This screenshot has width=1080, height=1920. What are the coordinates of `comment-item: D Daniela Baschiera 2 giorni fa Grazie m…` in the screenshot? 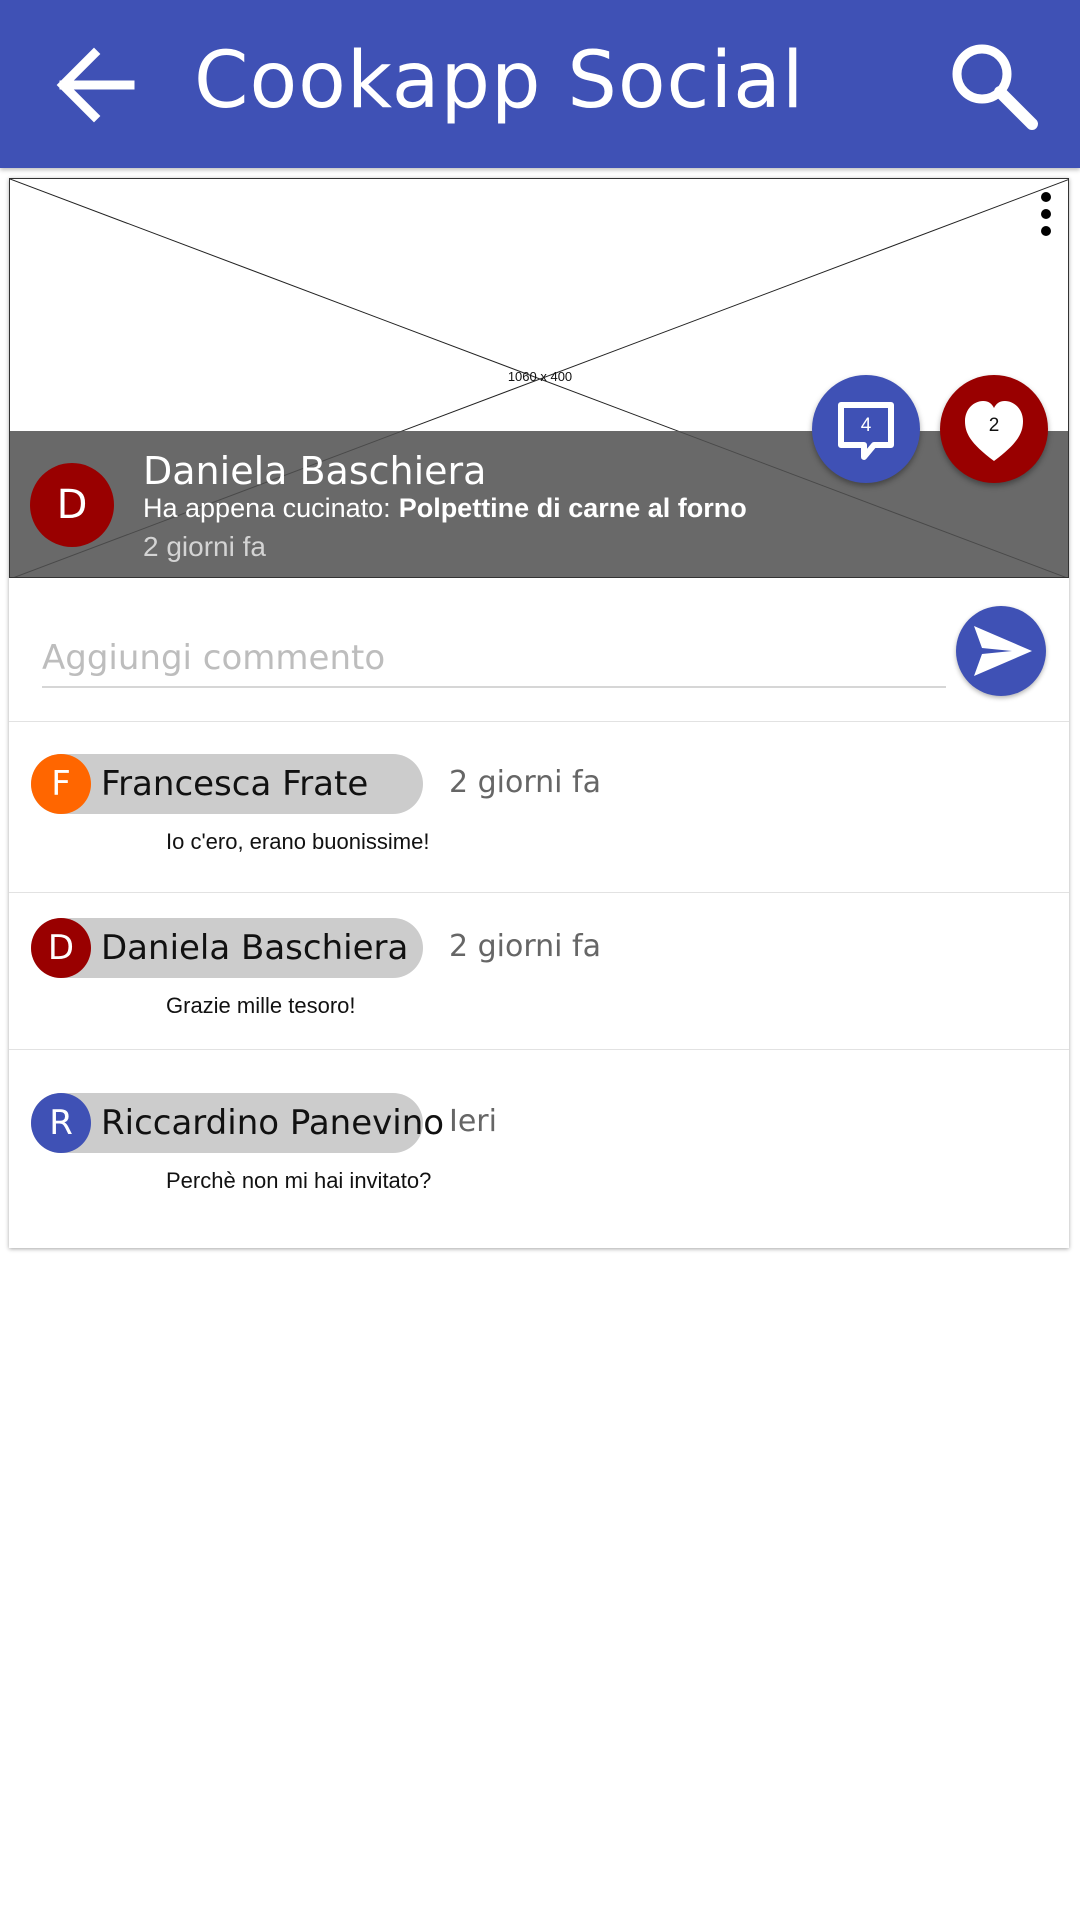 It's located at (539, 971).